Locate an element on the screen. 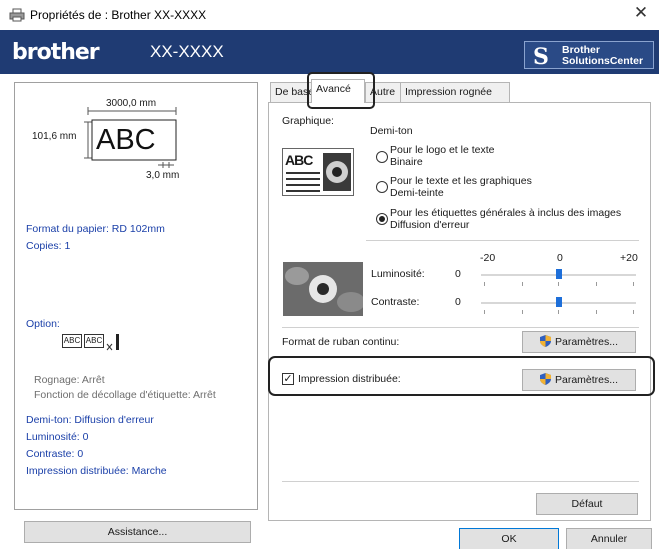  option-diffusion-line2: Diffusion d'erreur is located at coordinates (430, 225).